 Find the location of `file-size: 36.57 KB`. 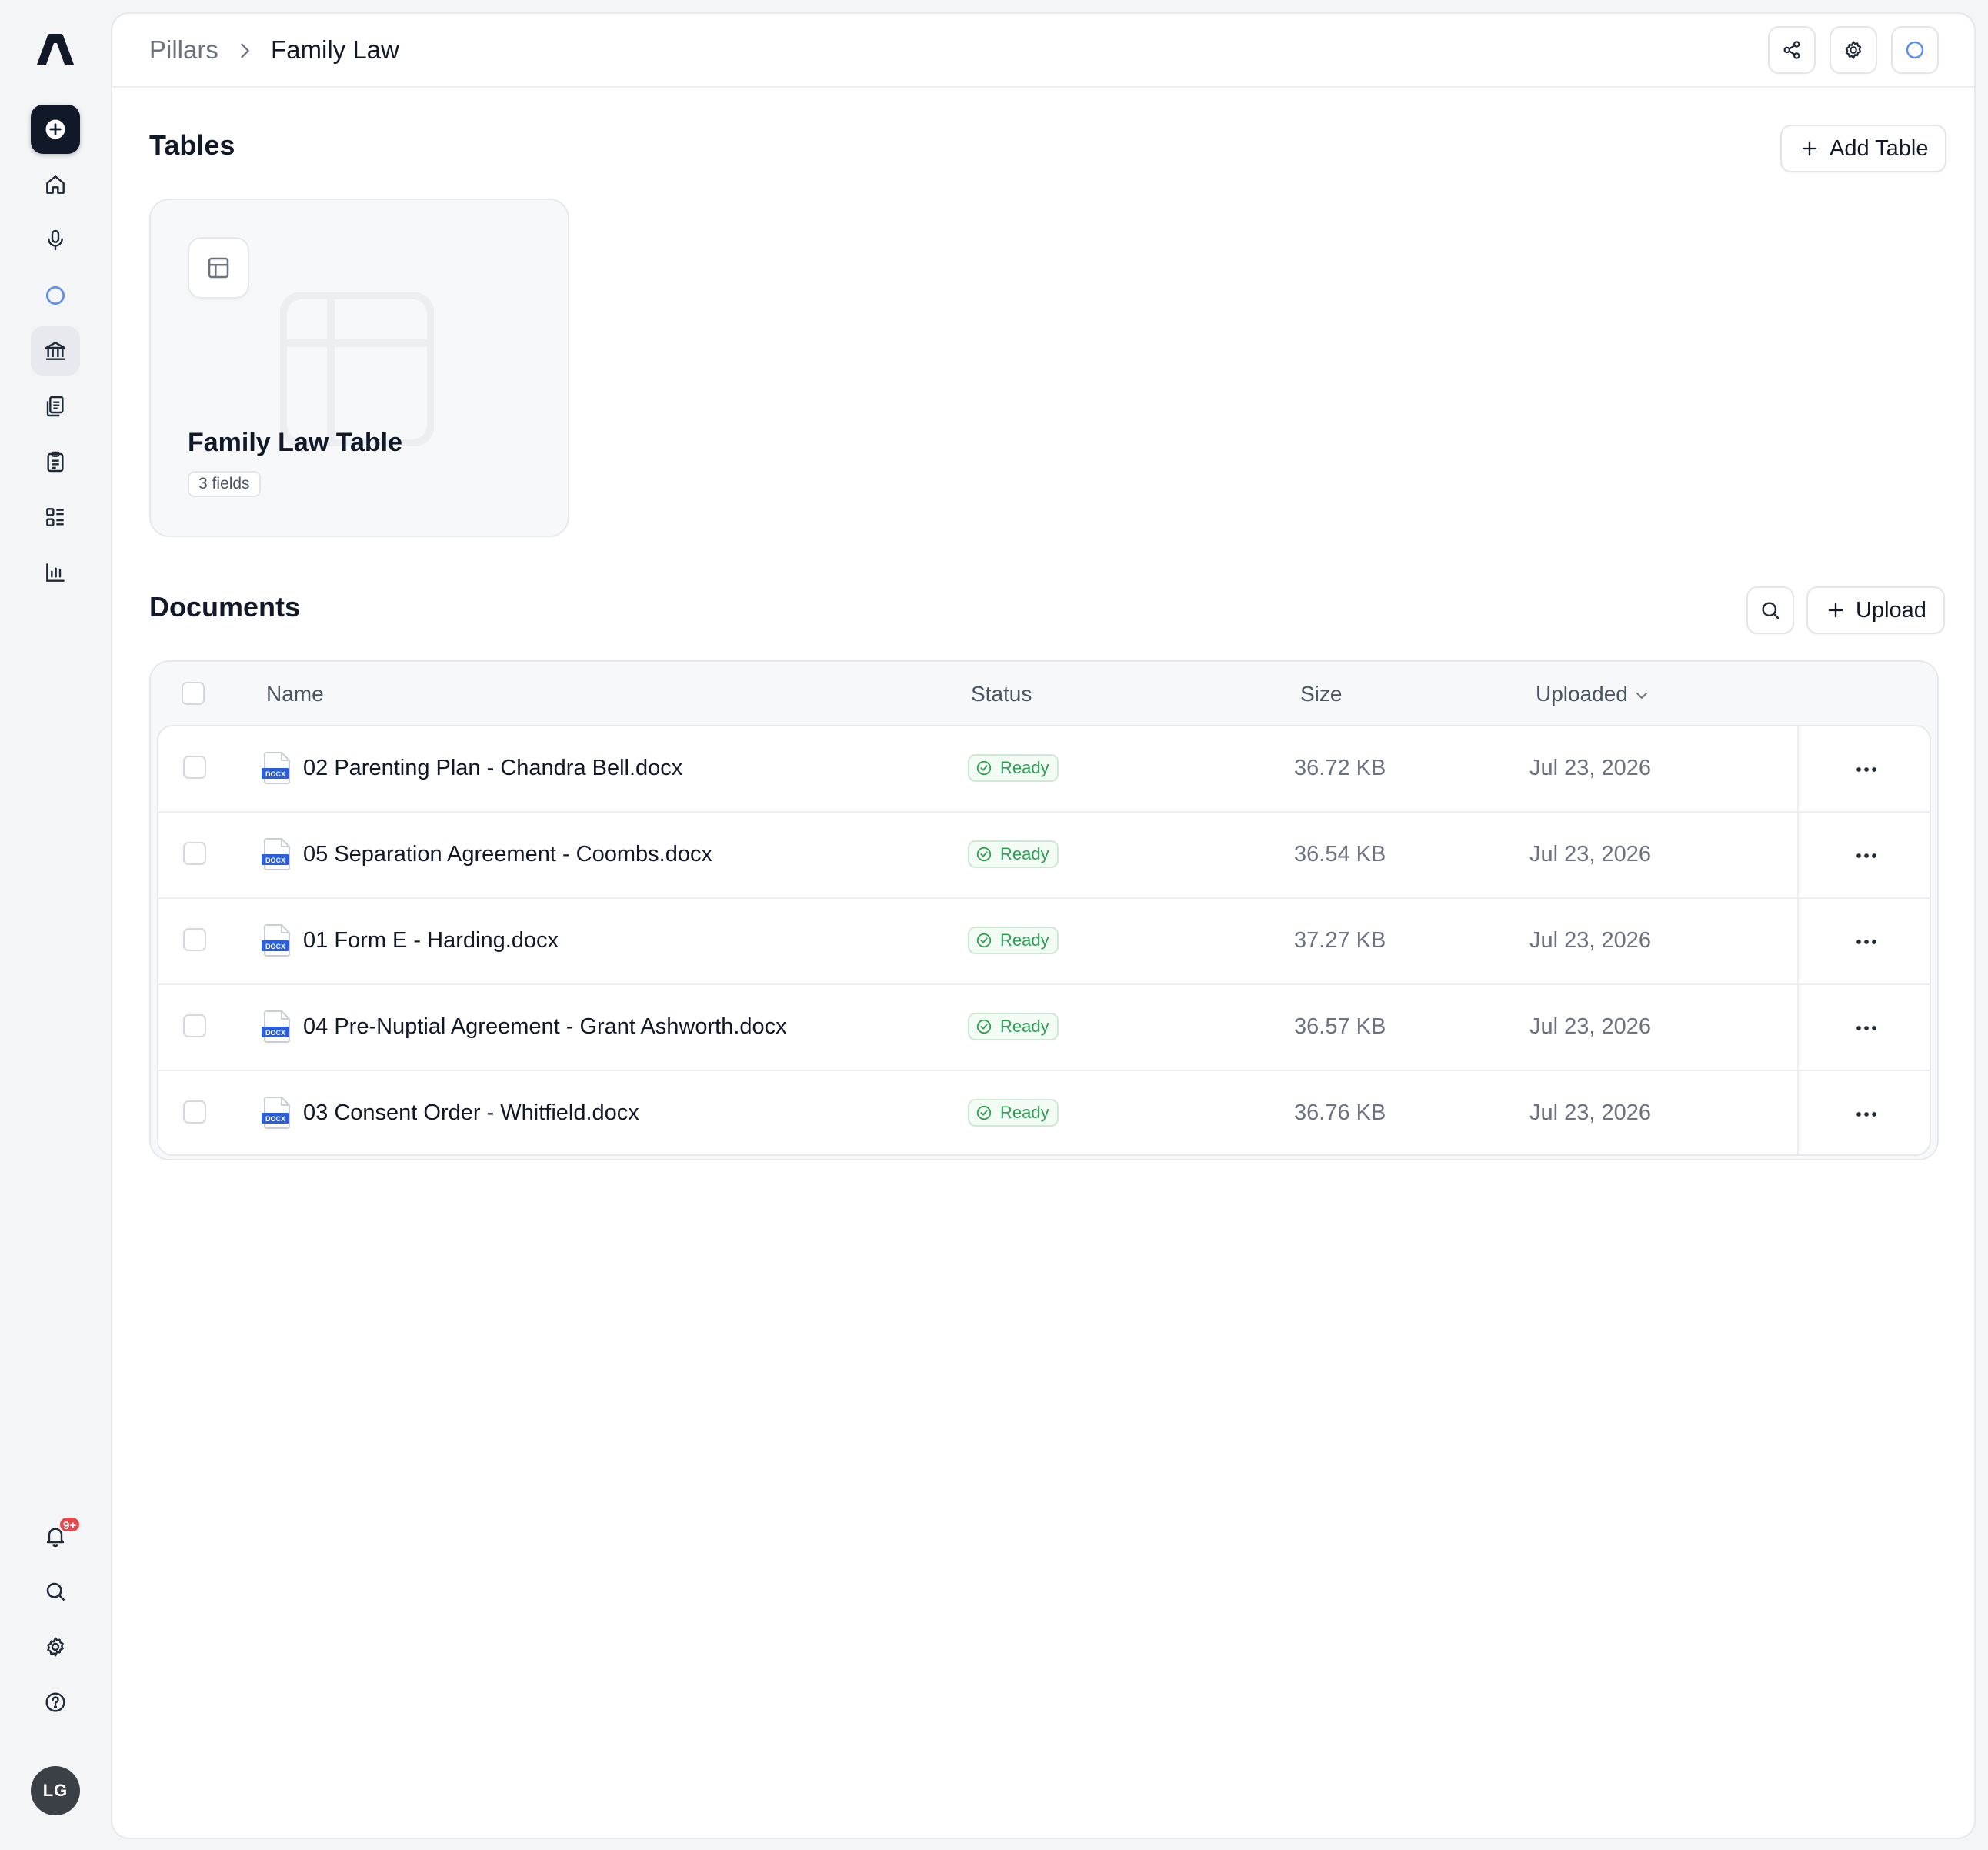

file-size: 36.57 KB is located at coordinates (1340, 1026).